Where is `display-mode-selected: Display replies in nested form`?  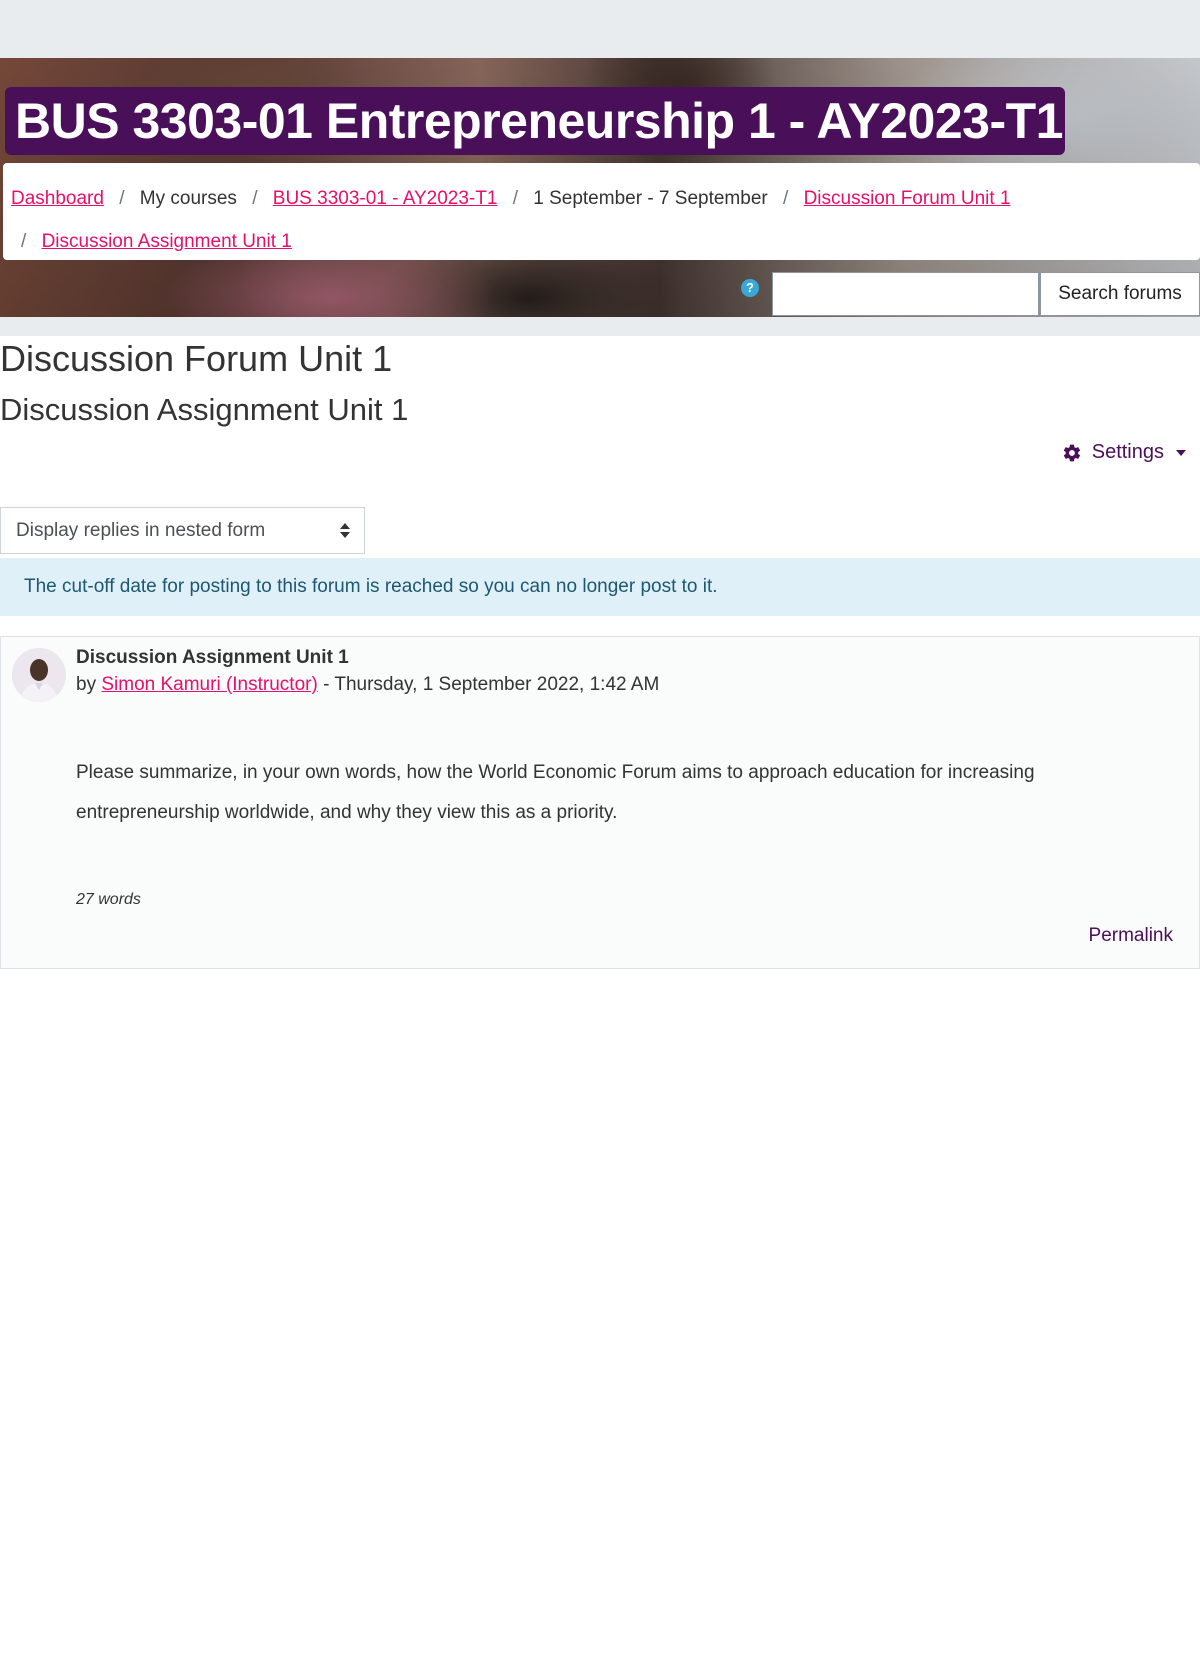 display-mode-selected: Display replies in nested form is located at coordinates (141, 530).